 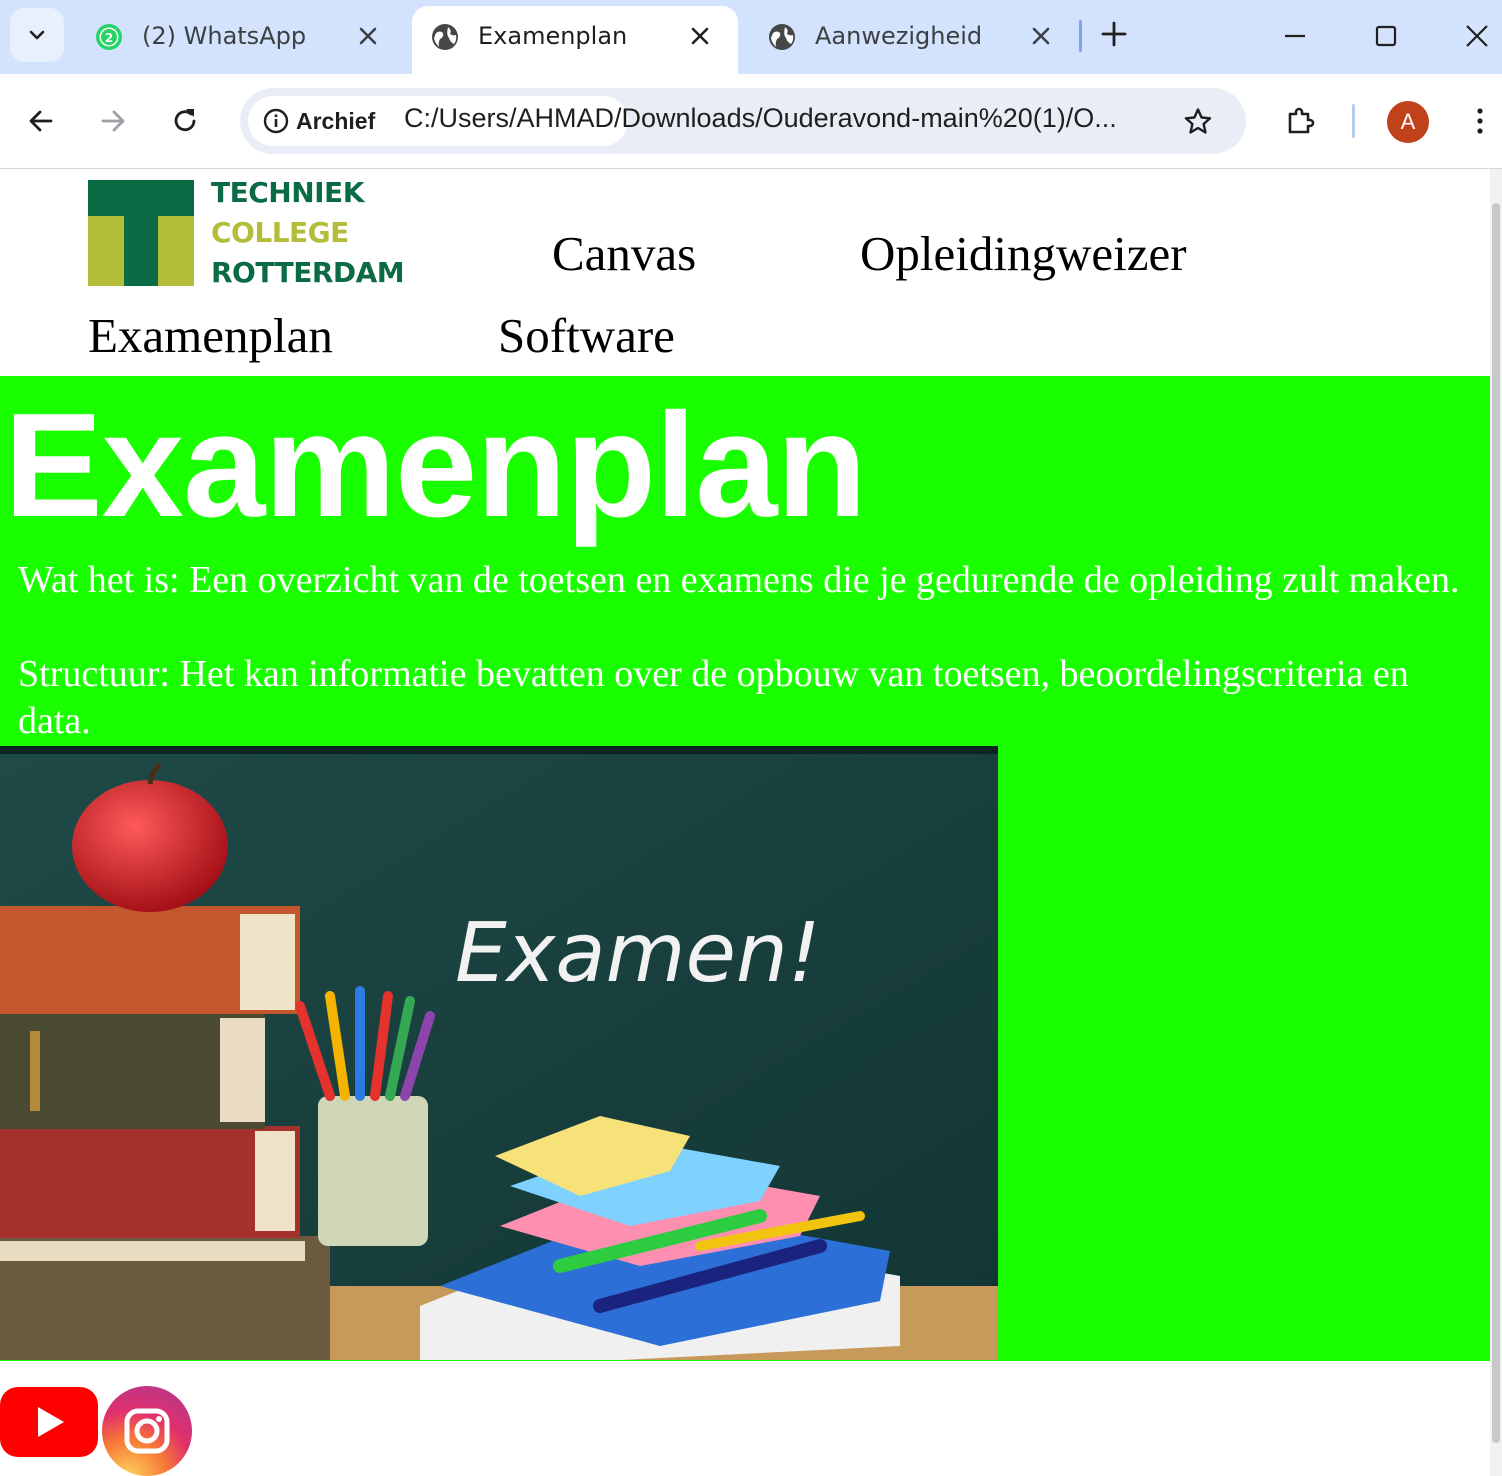 I want to click on tab-separator, so click(x=1080, y=36).